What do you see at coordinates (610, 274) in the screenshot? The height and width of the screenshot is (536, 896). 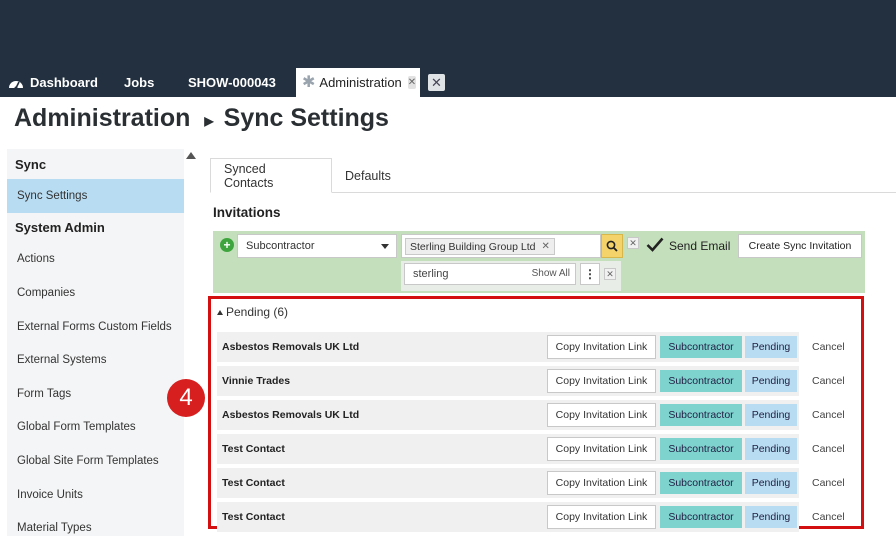 I see `clear-search-icon: ✕` at bounding box center [610, 274].